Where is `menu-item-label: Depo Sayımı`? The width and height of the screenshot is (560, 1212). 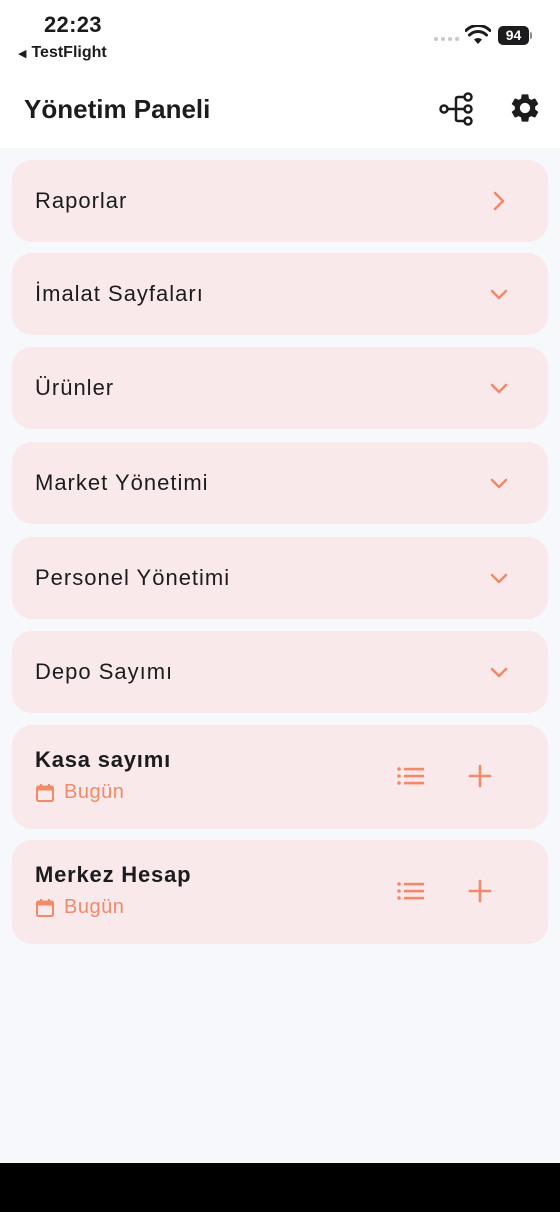
menu-item-label: Depo Sayımı is located at coordinates (104, 671).